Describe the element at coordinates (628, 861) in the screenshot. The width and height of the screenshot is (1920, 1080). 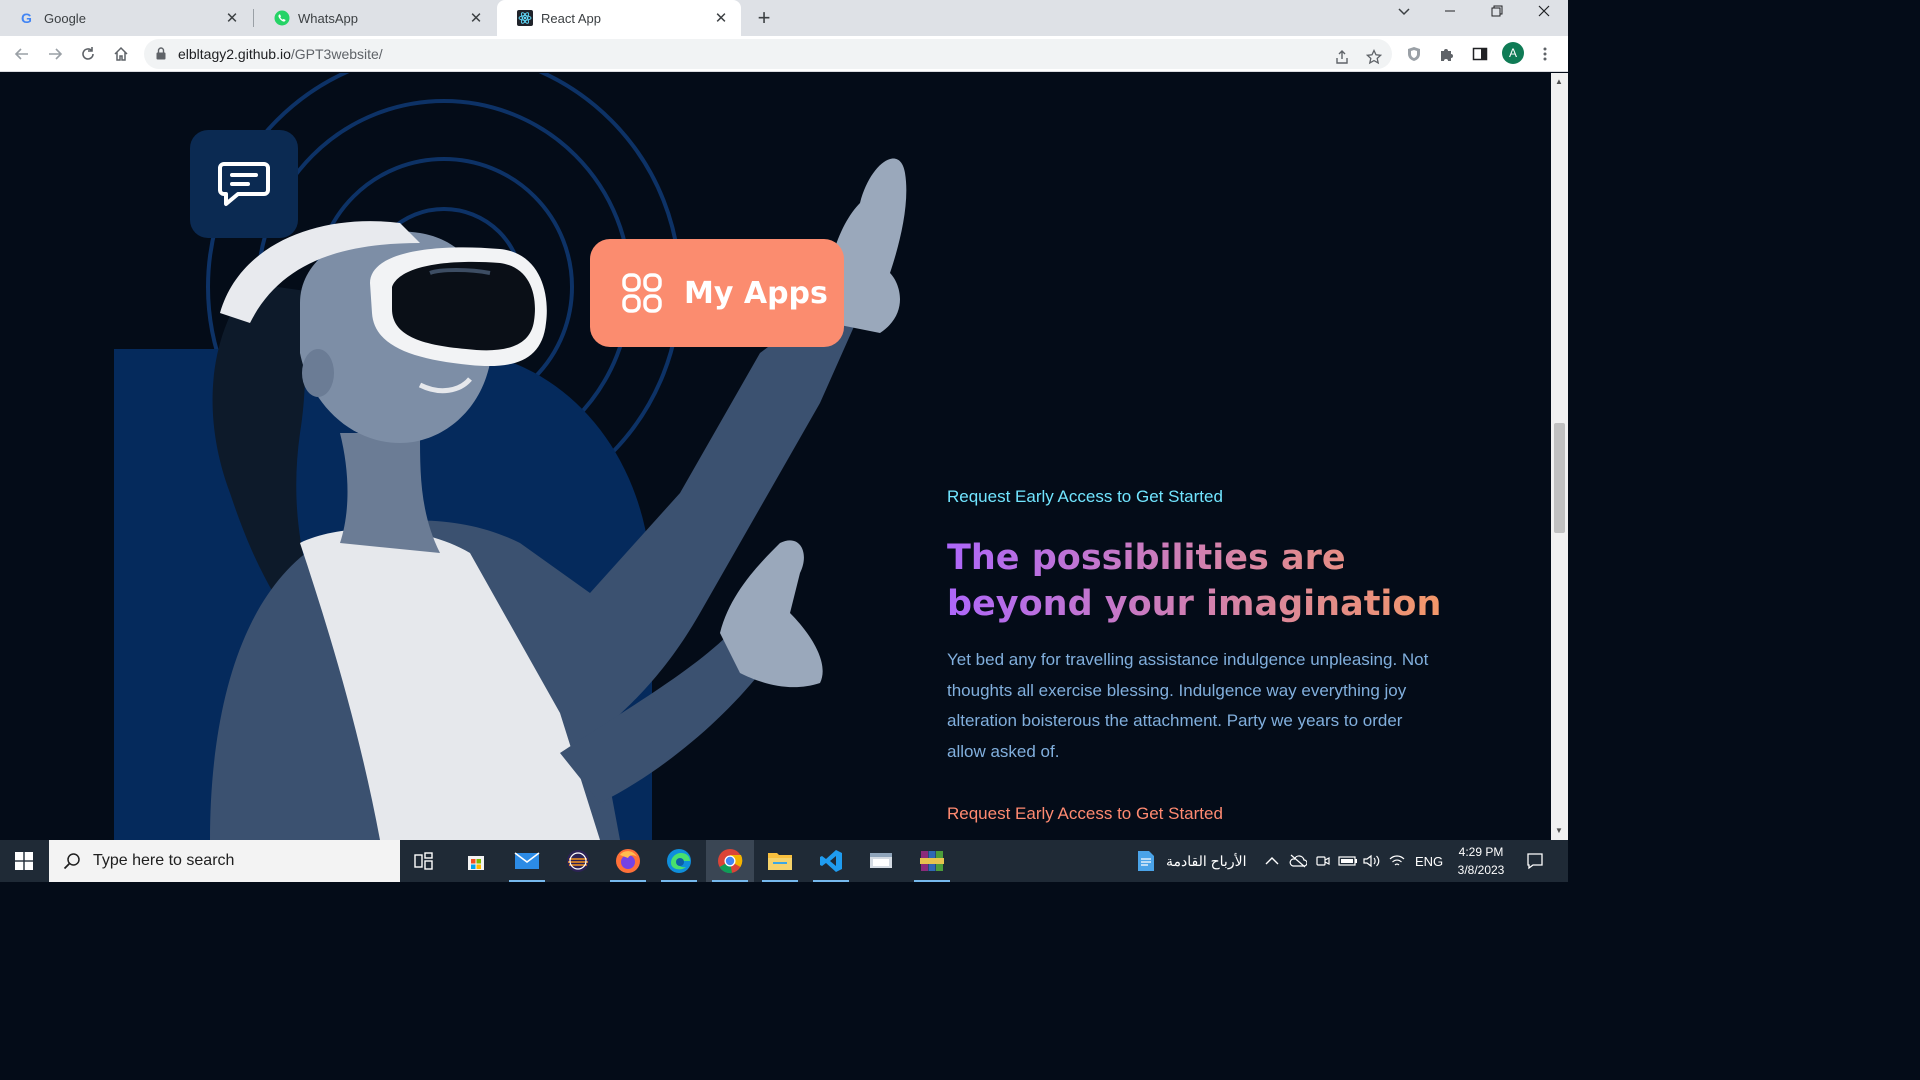
I see `firefox-icon` at that location.